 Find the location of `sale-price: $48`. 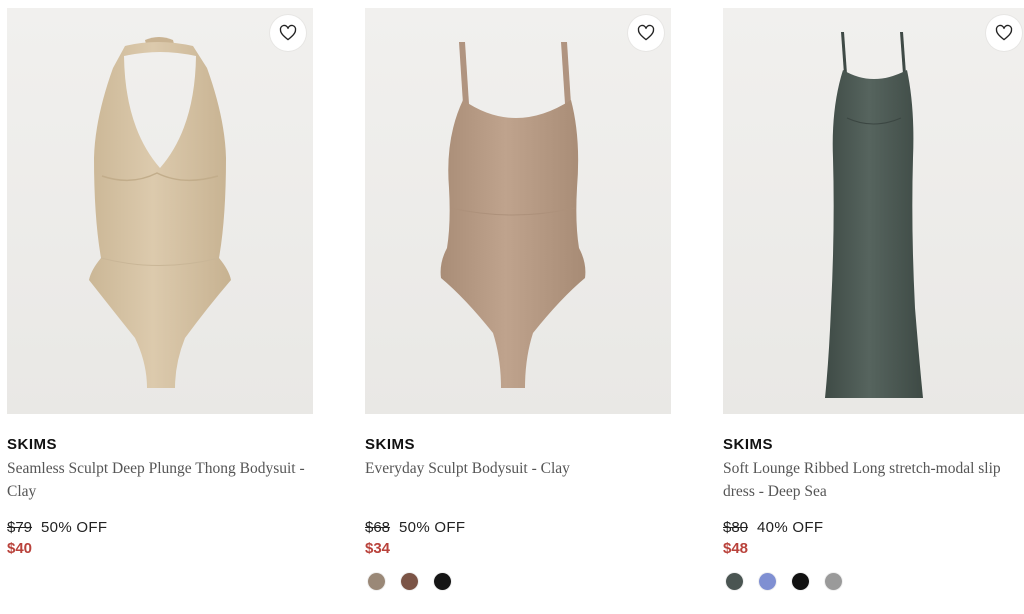

sale-price: $48 is located at coordinates (736, 548).